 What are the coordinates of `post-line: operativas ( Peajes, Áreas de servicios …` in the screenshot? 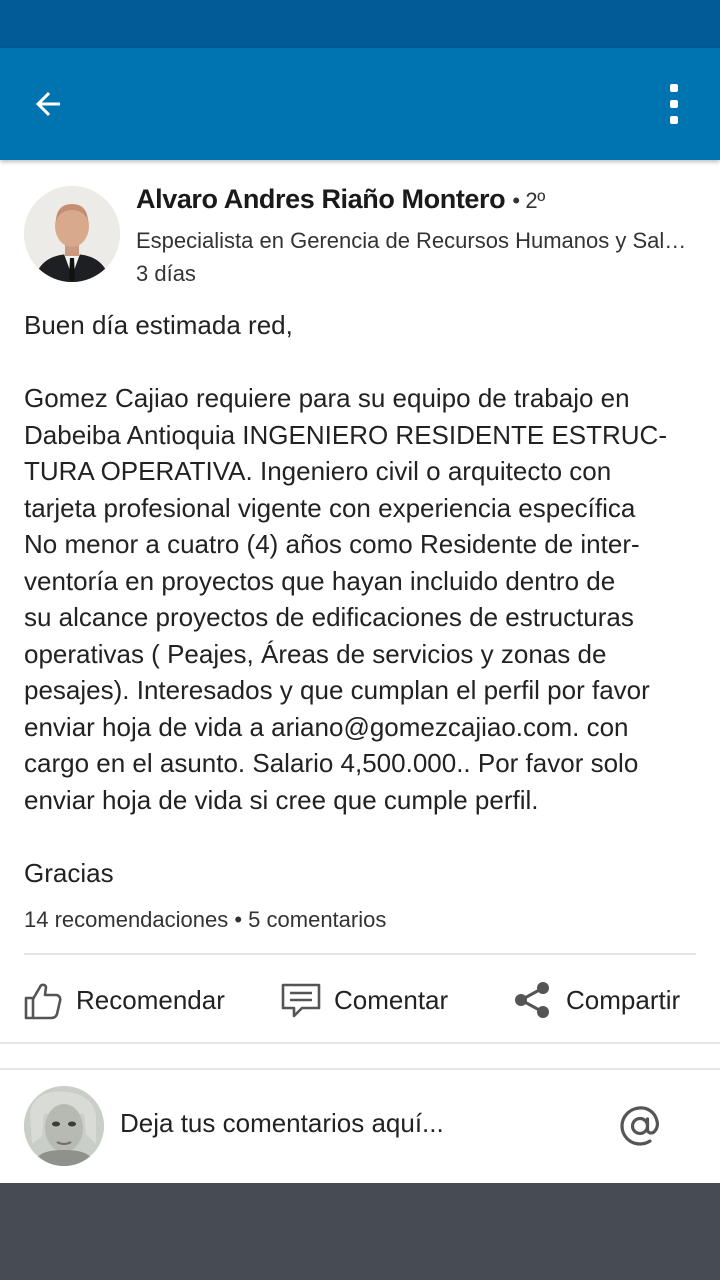 It's located at (315, 653).